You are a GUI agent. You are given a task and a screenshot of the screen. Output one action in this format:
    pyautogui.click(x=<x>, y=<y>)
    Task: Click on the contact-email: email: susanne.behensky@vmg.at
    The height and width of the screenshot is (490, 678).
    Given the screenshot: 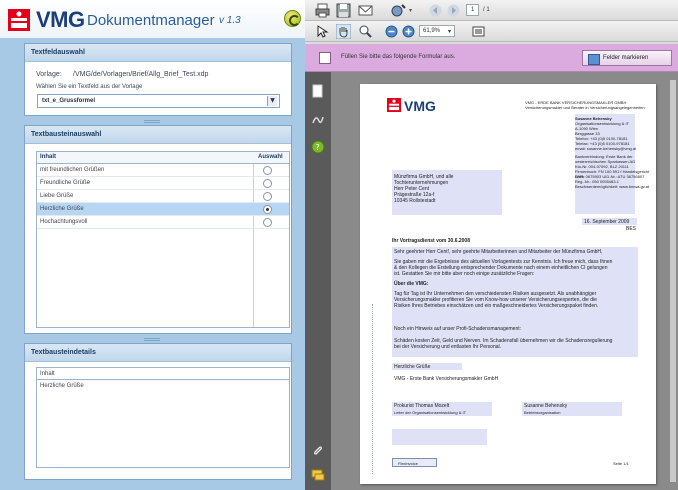 What is the action you would take?
    pyautogui.click(x=606, y=148)
    